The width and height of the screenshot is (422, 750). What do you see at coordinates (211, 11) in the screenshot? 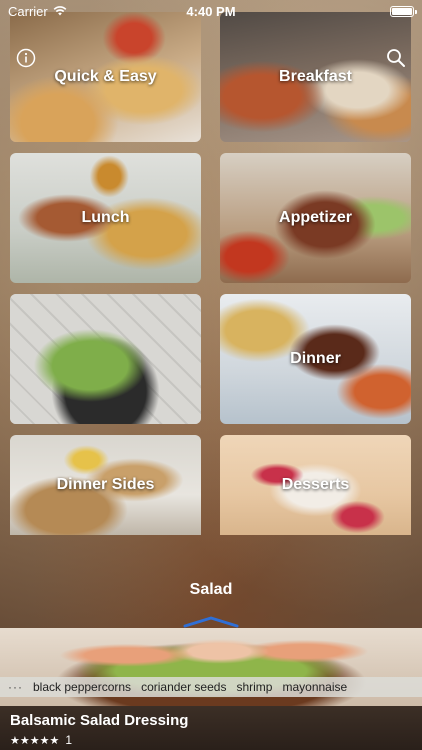
I see `status-bar: Carrier 4:40 PM` at bounding box center [211, 11].